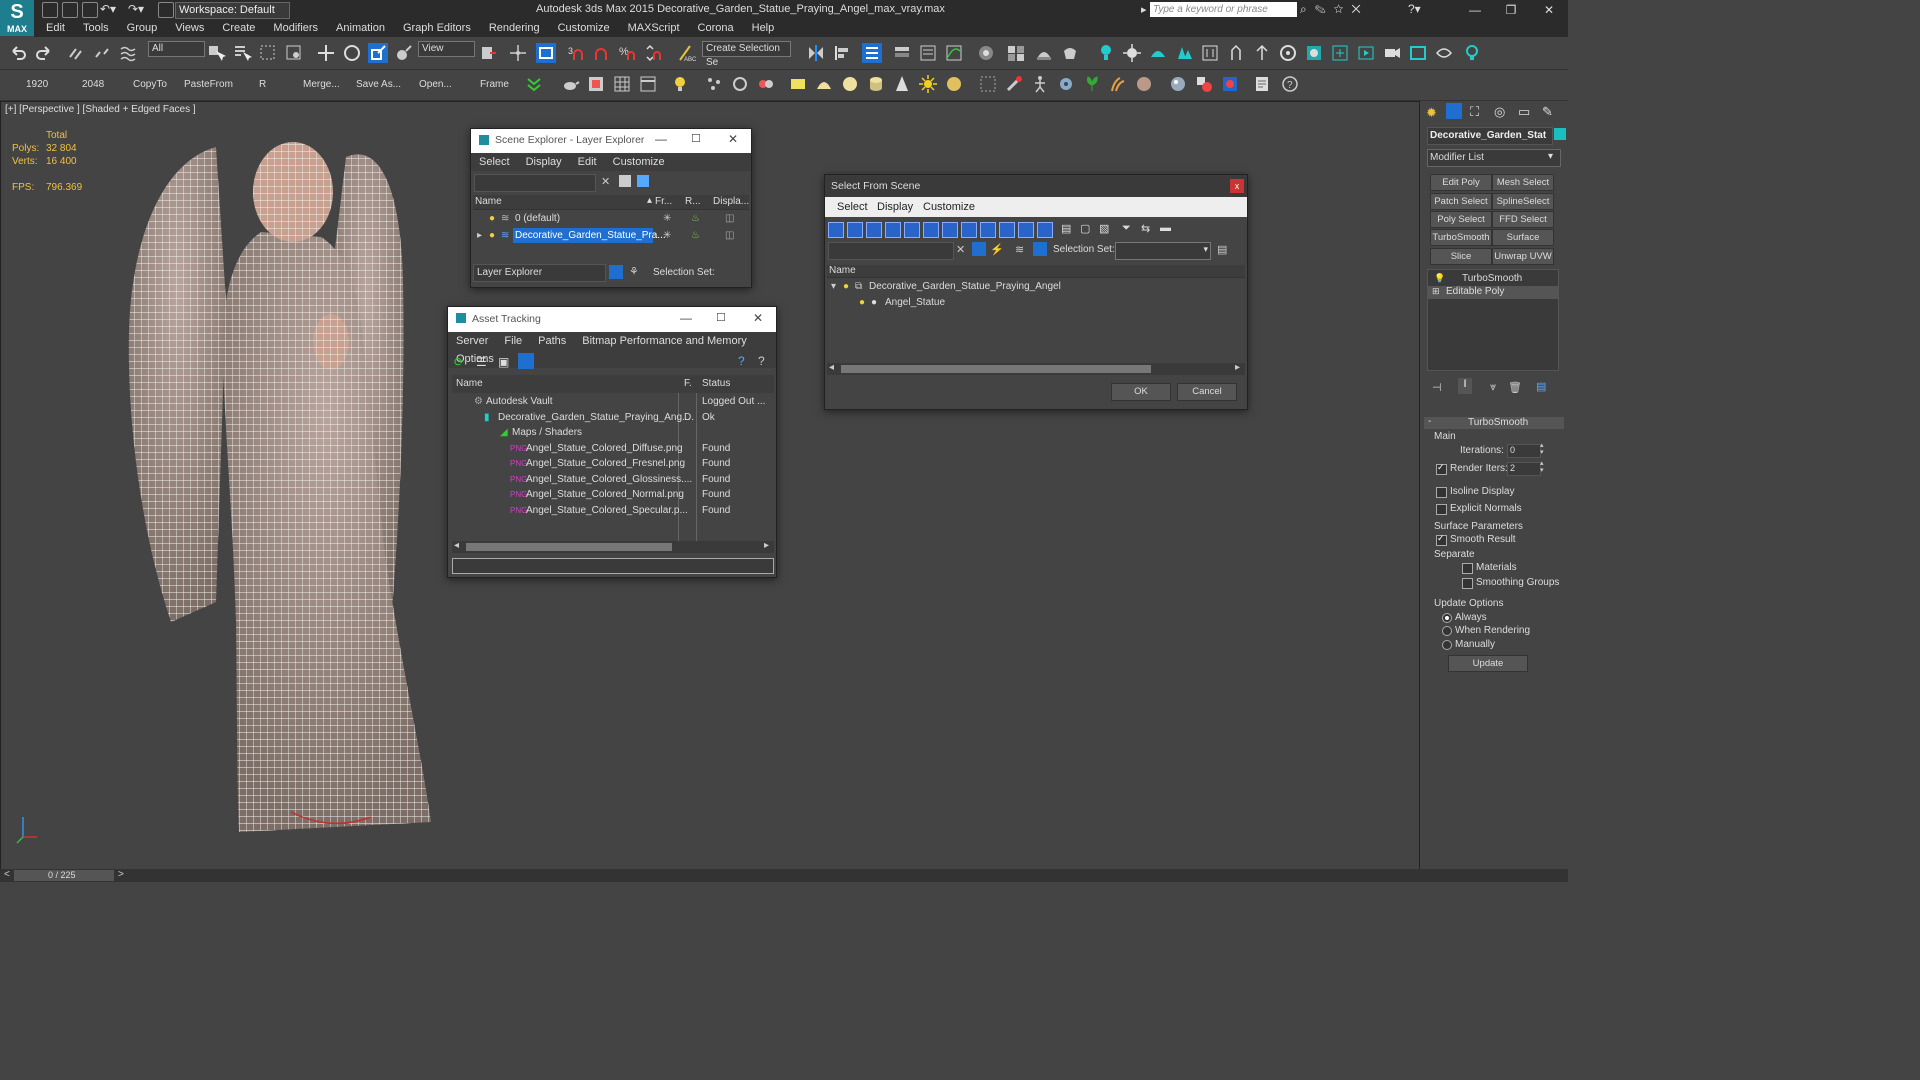  What do you see at coordinates (166, 10) in the screenshot?
I see `project-folder-icon` at bounding box center [166, 10].